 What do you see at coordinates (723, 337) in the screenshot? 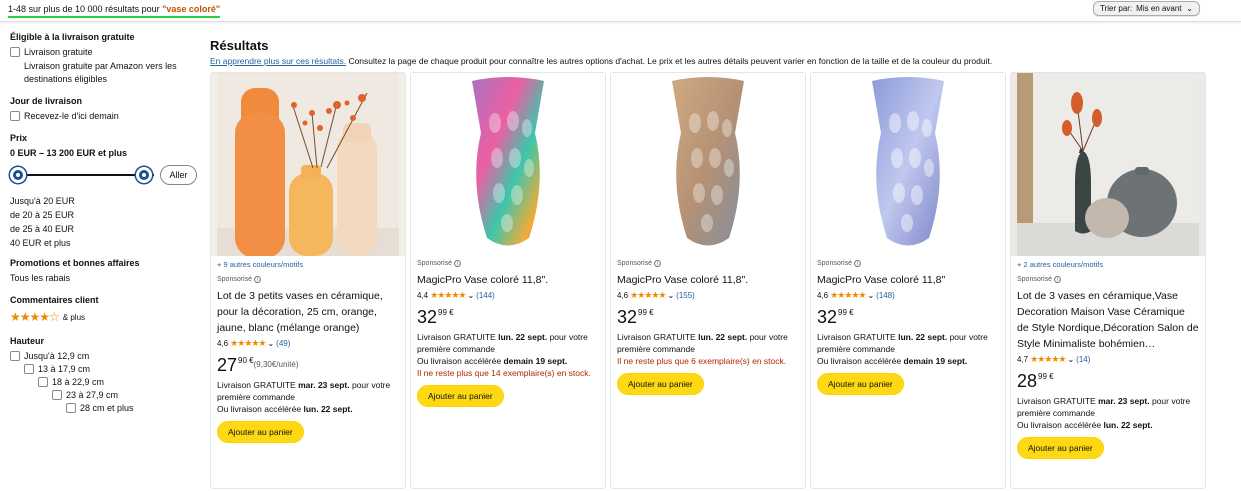
I see `delivery-date: lun. 22 sept.` at bounding box center [723, 337].